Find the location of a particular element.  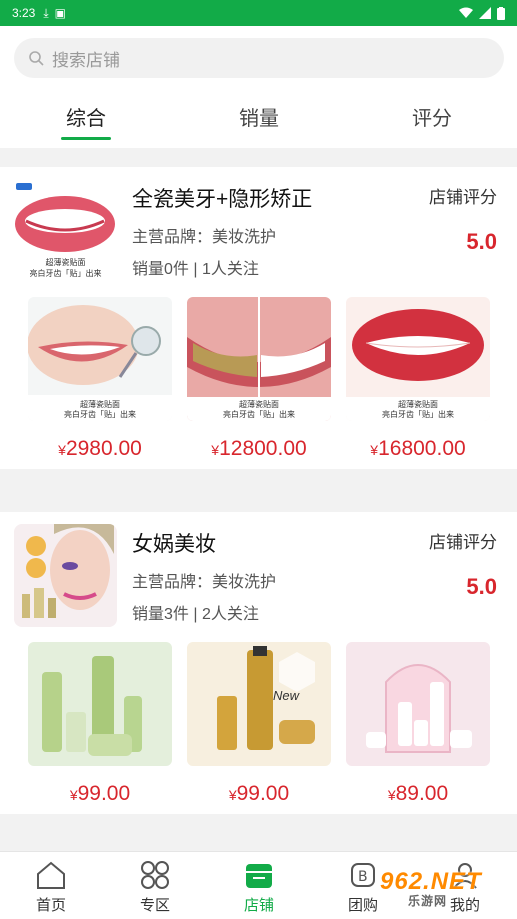

product-item: 超薄瓷贴面 亮白牙齿「贴」出来 ¥2980.00 is located at coordinates (100, 379).